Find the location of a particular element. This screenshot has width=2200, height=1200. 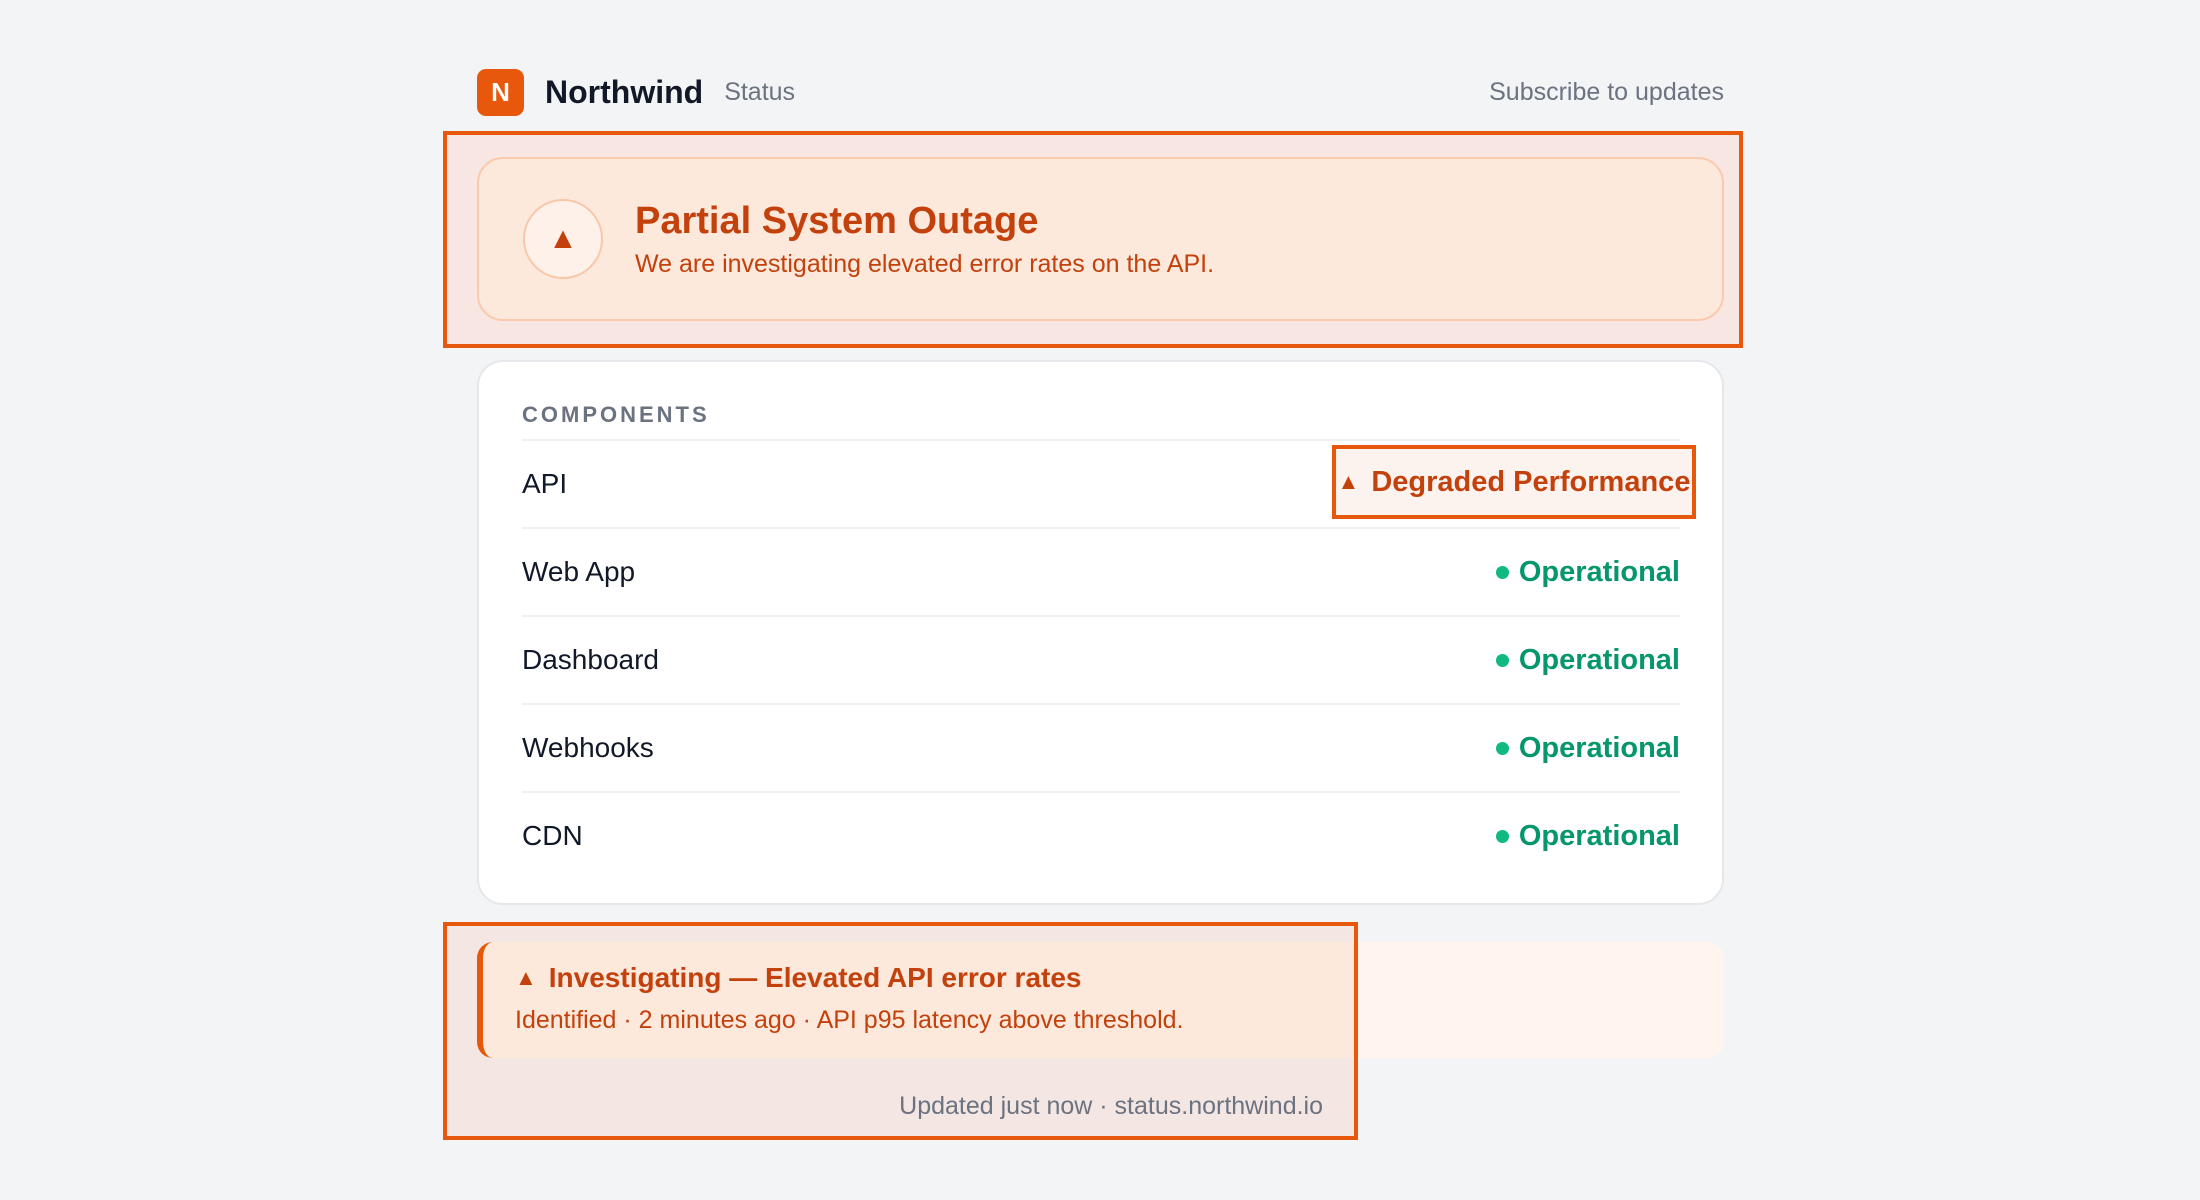

component-row-web-app: Web App Operational is located at coordinates (1101, 571).